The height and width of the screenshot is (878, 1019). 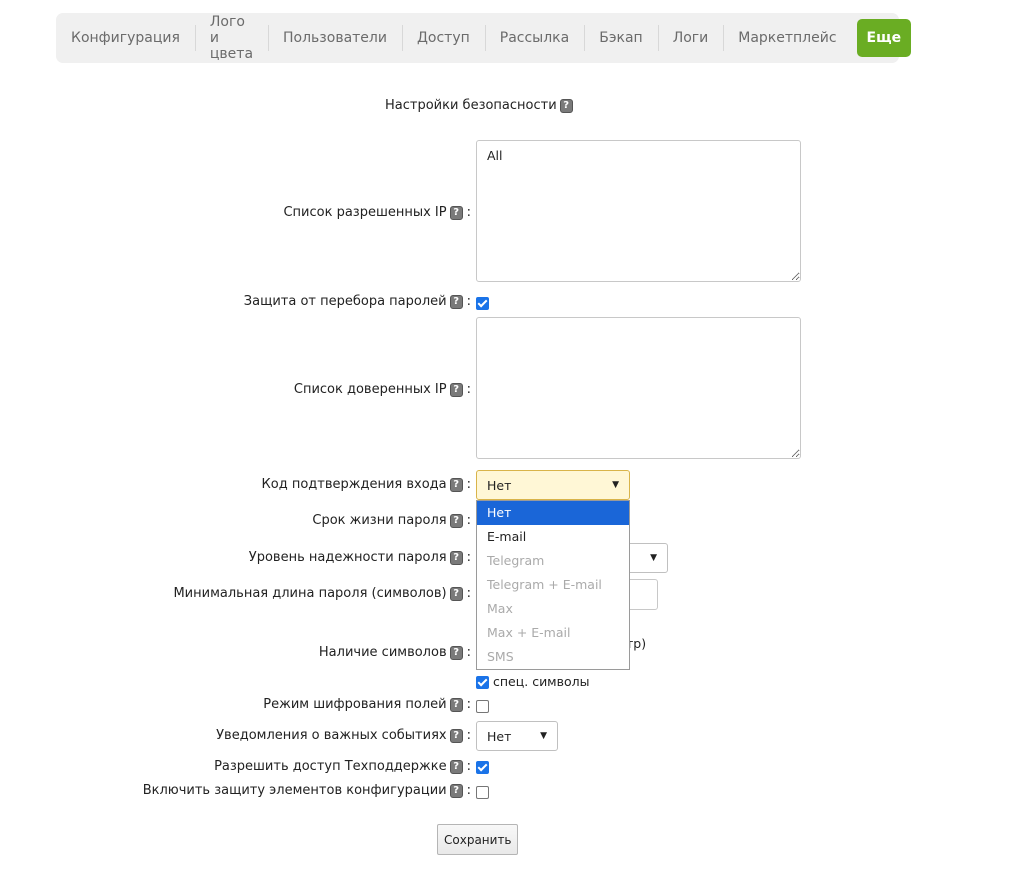 I want to click on allowed-ip-label: Список разрешенных IP ? :, so click(x=377, y=212).